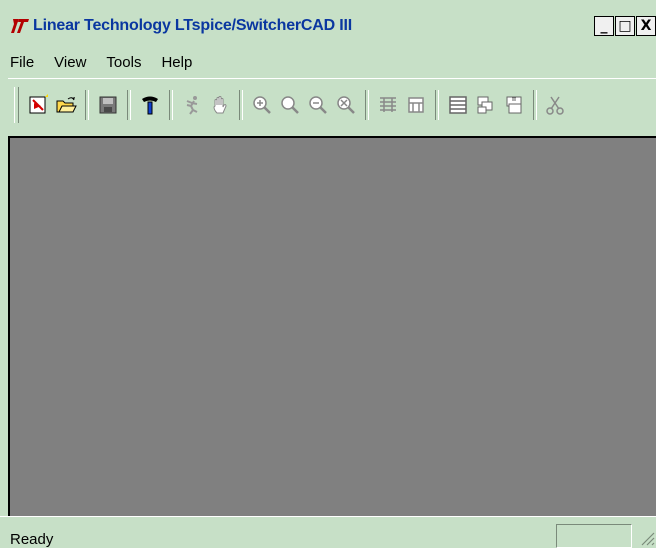 The image size is (656, 548). I want to click on menu-tools: Tools, so click(123, 62).